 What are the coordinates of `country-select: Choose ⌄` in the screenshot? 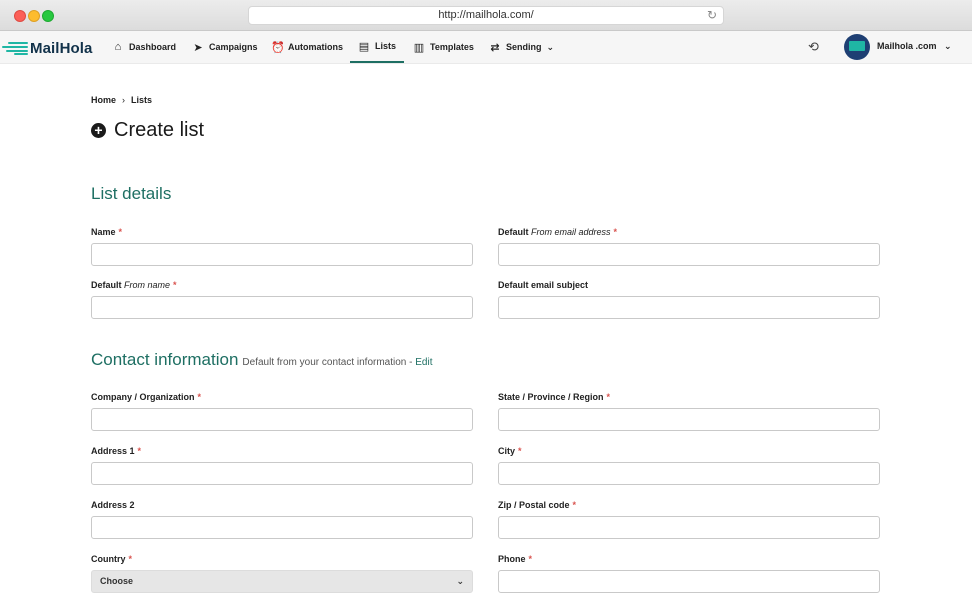 It's located at (282, 581).